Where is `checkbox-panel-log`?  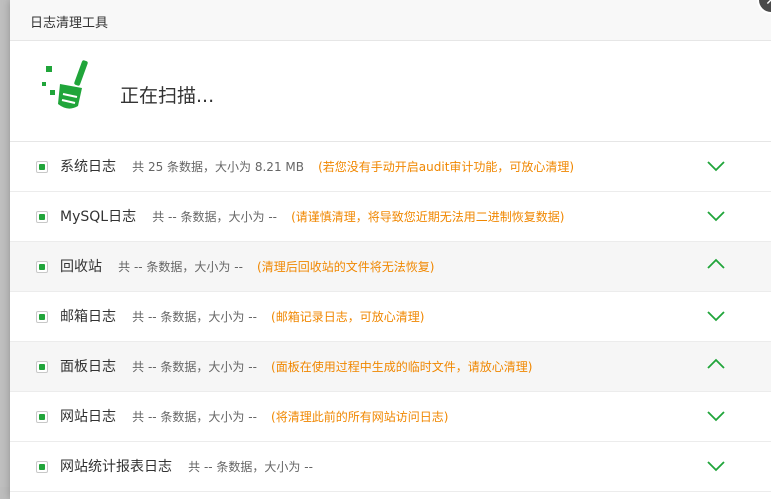 checkbox-panel-log is located at coordinates (42, 367).